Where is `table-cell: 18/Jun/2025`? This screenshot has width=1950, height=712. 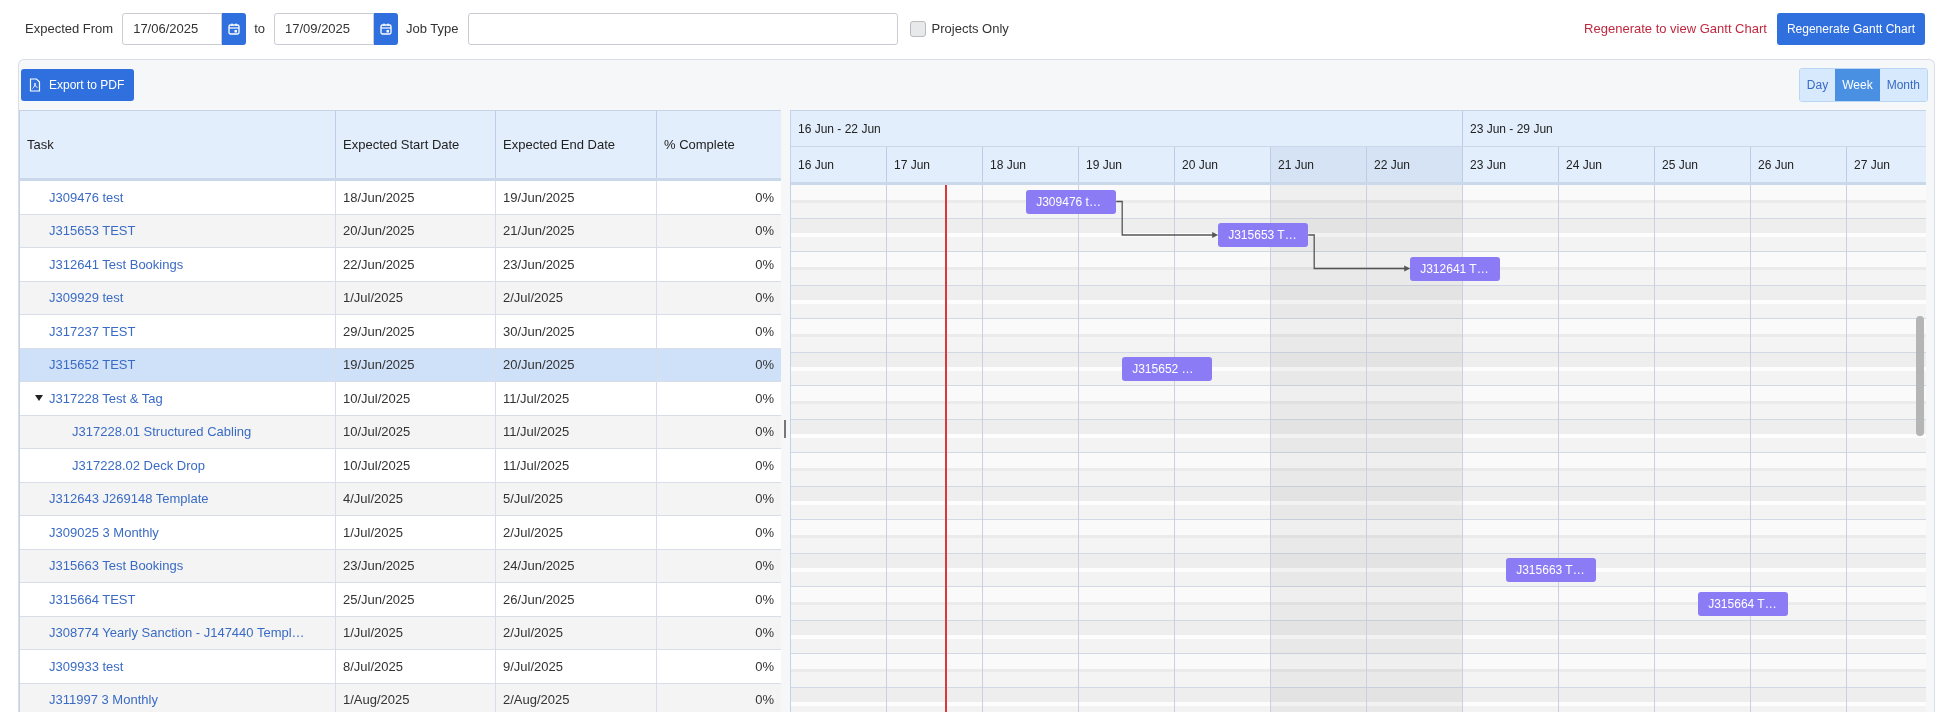 table-cell: 18/Jun/2025 is located at coordinates (416, 197).